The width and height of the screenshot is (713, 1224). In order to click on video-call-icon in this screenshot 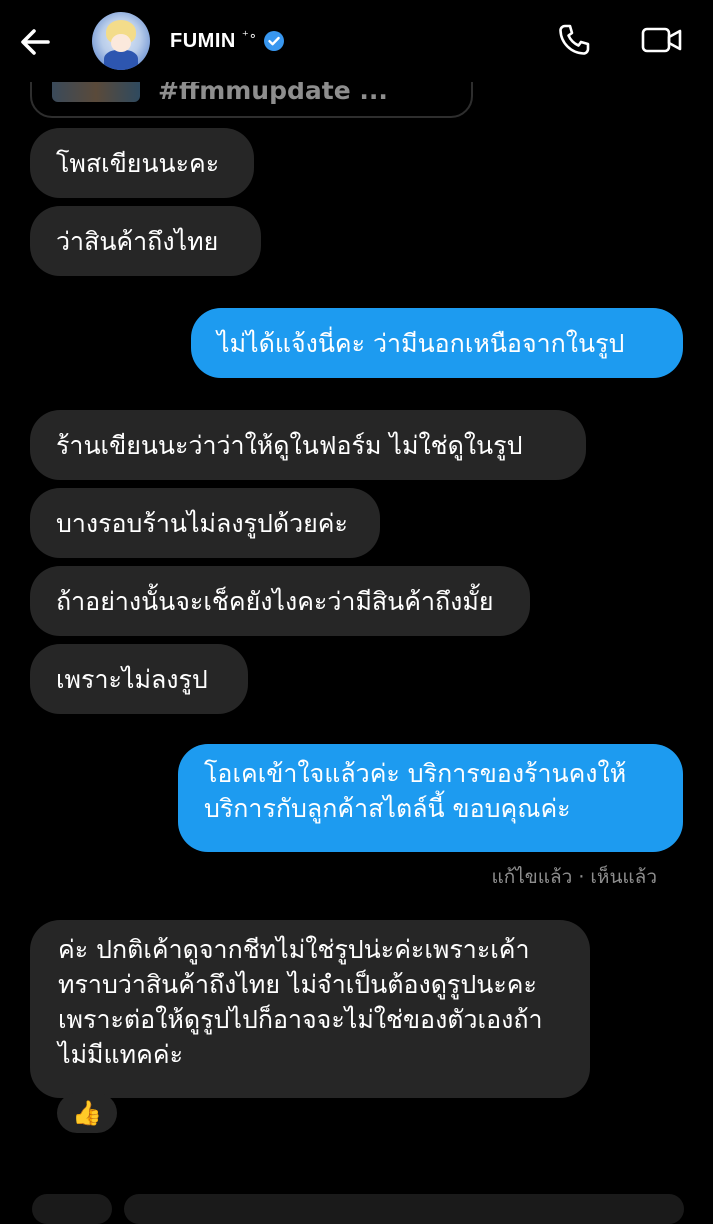, I will do `click(662, 40)`.